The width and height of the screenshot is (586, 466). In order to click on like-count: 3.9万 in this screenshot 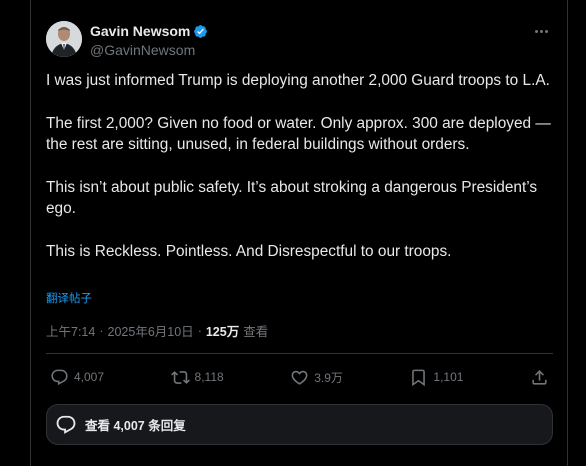, I will do `click(328, 377)`.